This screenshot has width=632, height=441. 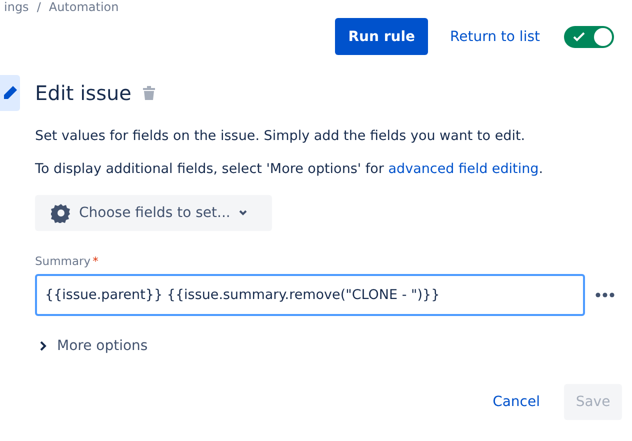 I want to click on chevron-down-icon, so click(x=243, y=213).